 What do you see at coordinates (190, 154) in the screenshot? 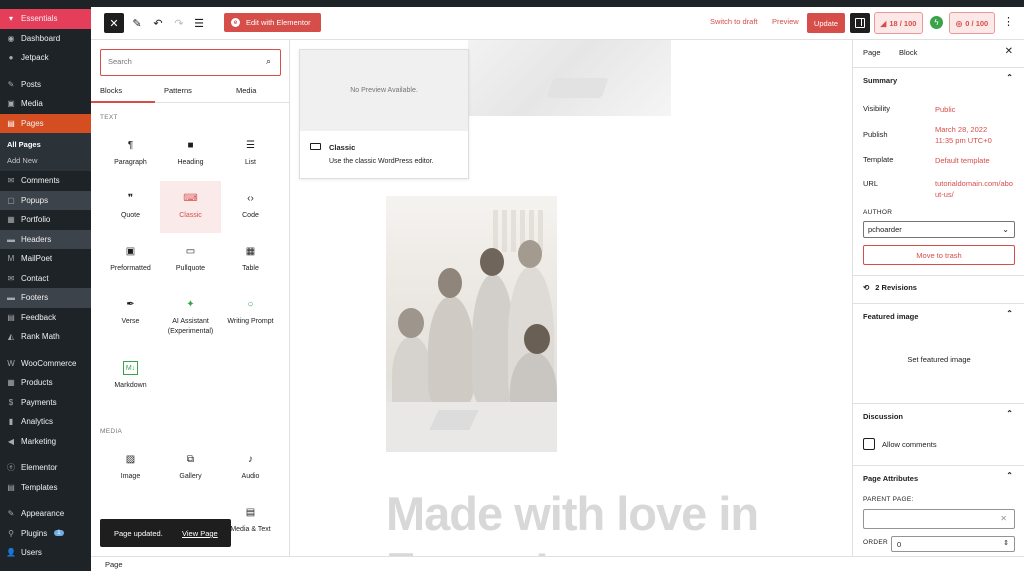
I see `block-heading: ■ Heading` at bounding box center [190, 154].